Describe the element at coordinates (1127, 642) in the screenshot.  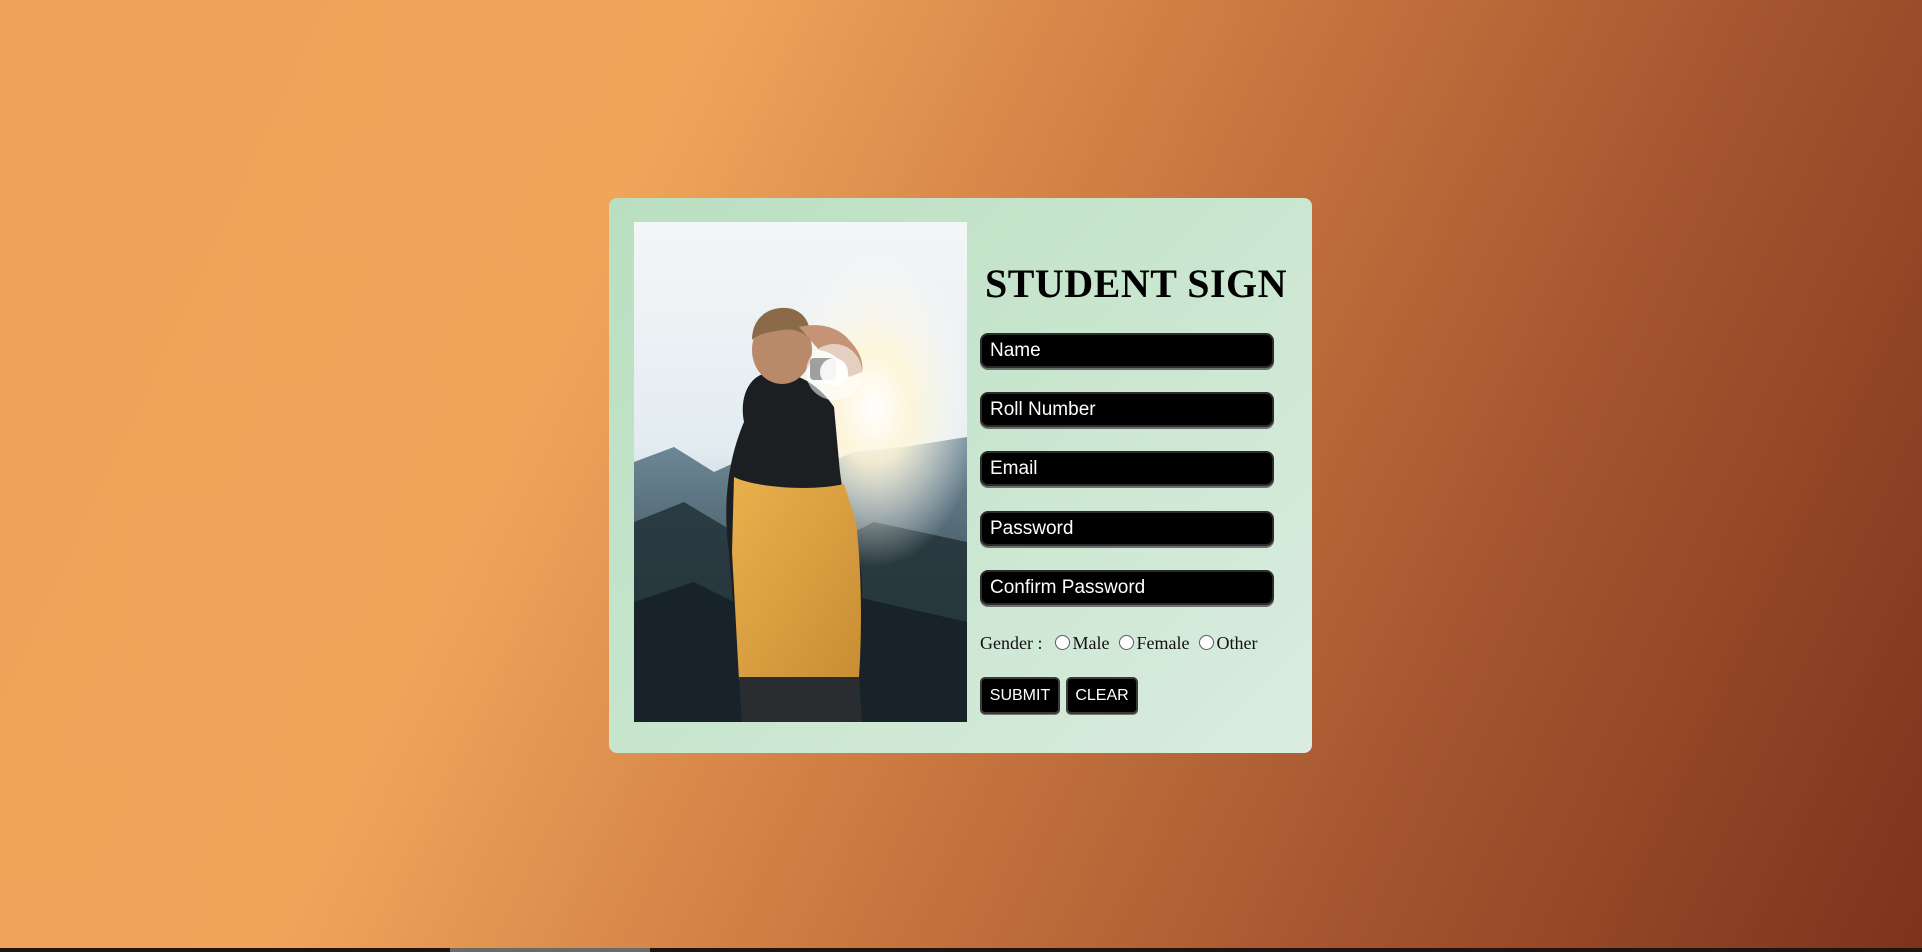
I see `radio-female` at that location.